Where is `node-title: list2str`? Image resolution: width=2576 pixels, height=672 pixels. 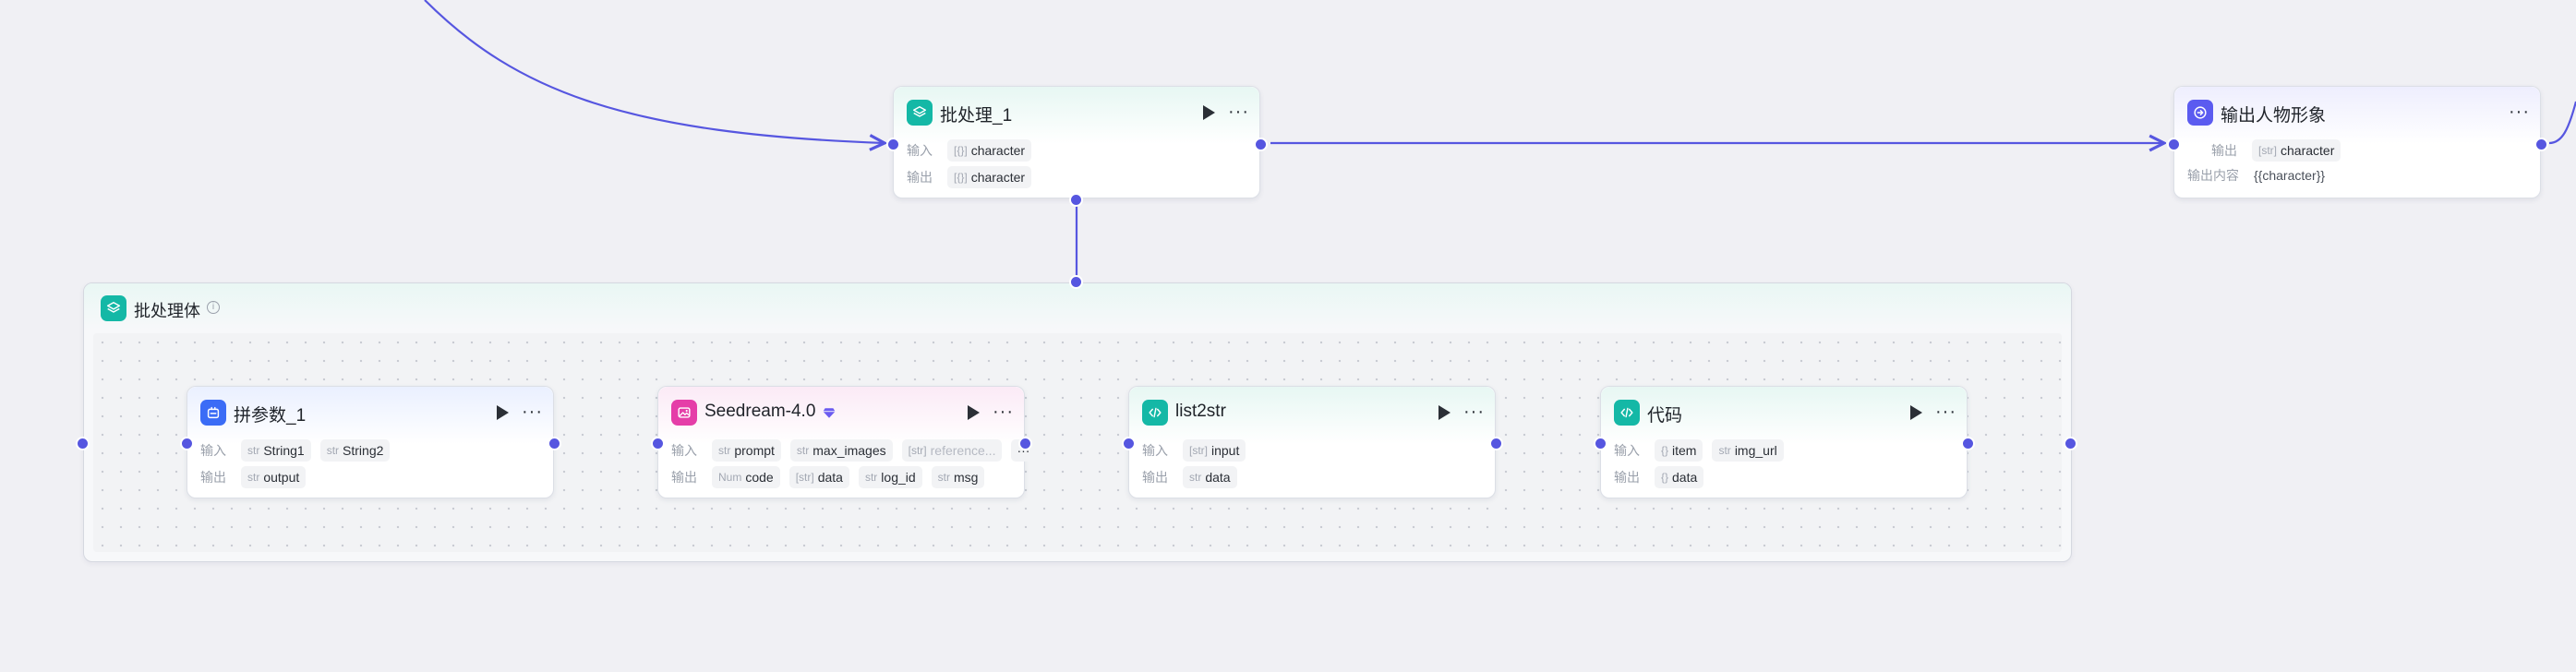
node-title: list2str is located at coordinates (1200, 411).